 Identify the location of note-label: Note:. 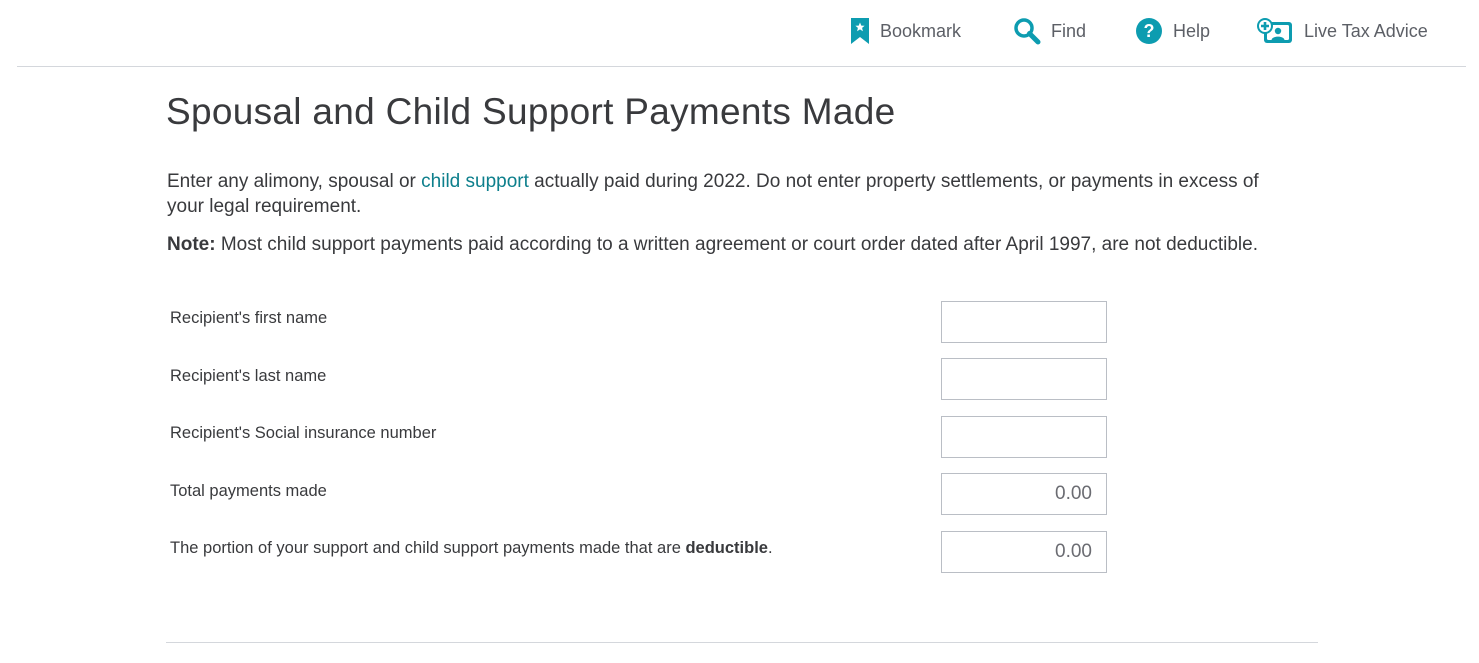
(191, 244).